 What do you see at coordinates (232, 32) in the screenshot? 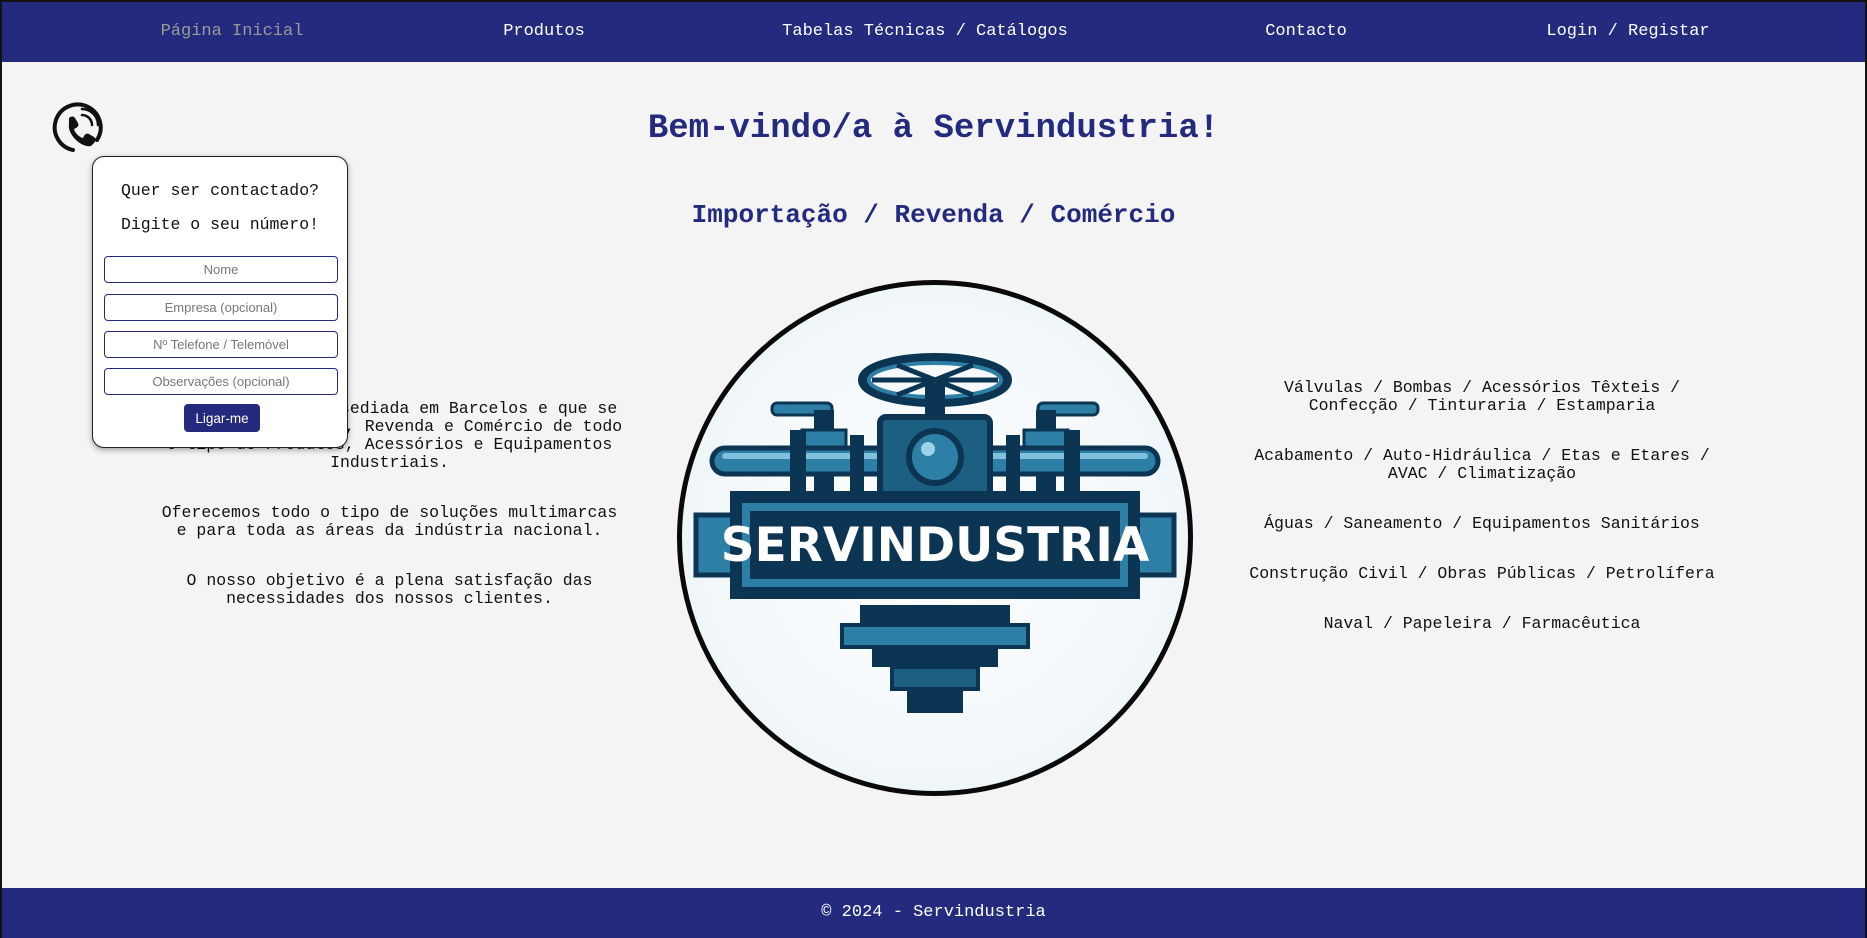
I see `nav-home-link: Página Inicial` at bounding box center [232, 32].